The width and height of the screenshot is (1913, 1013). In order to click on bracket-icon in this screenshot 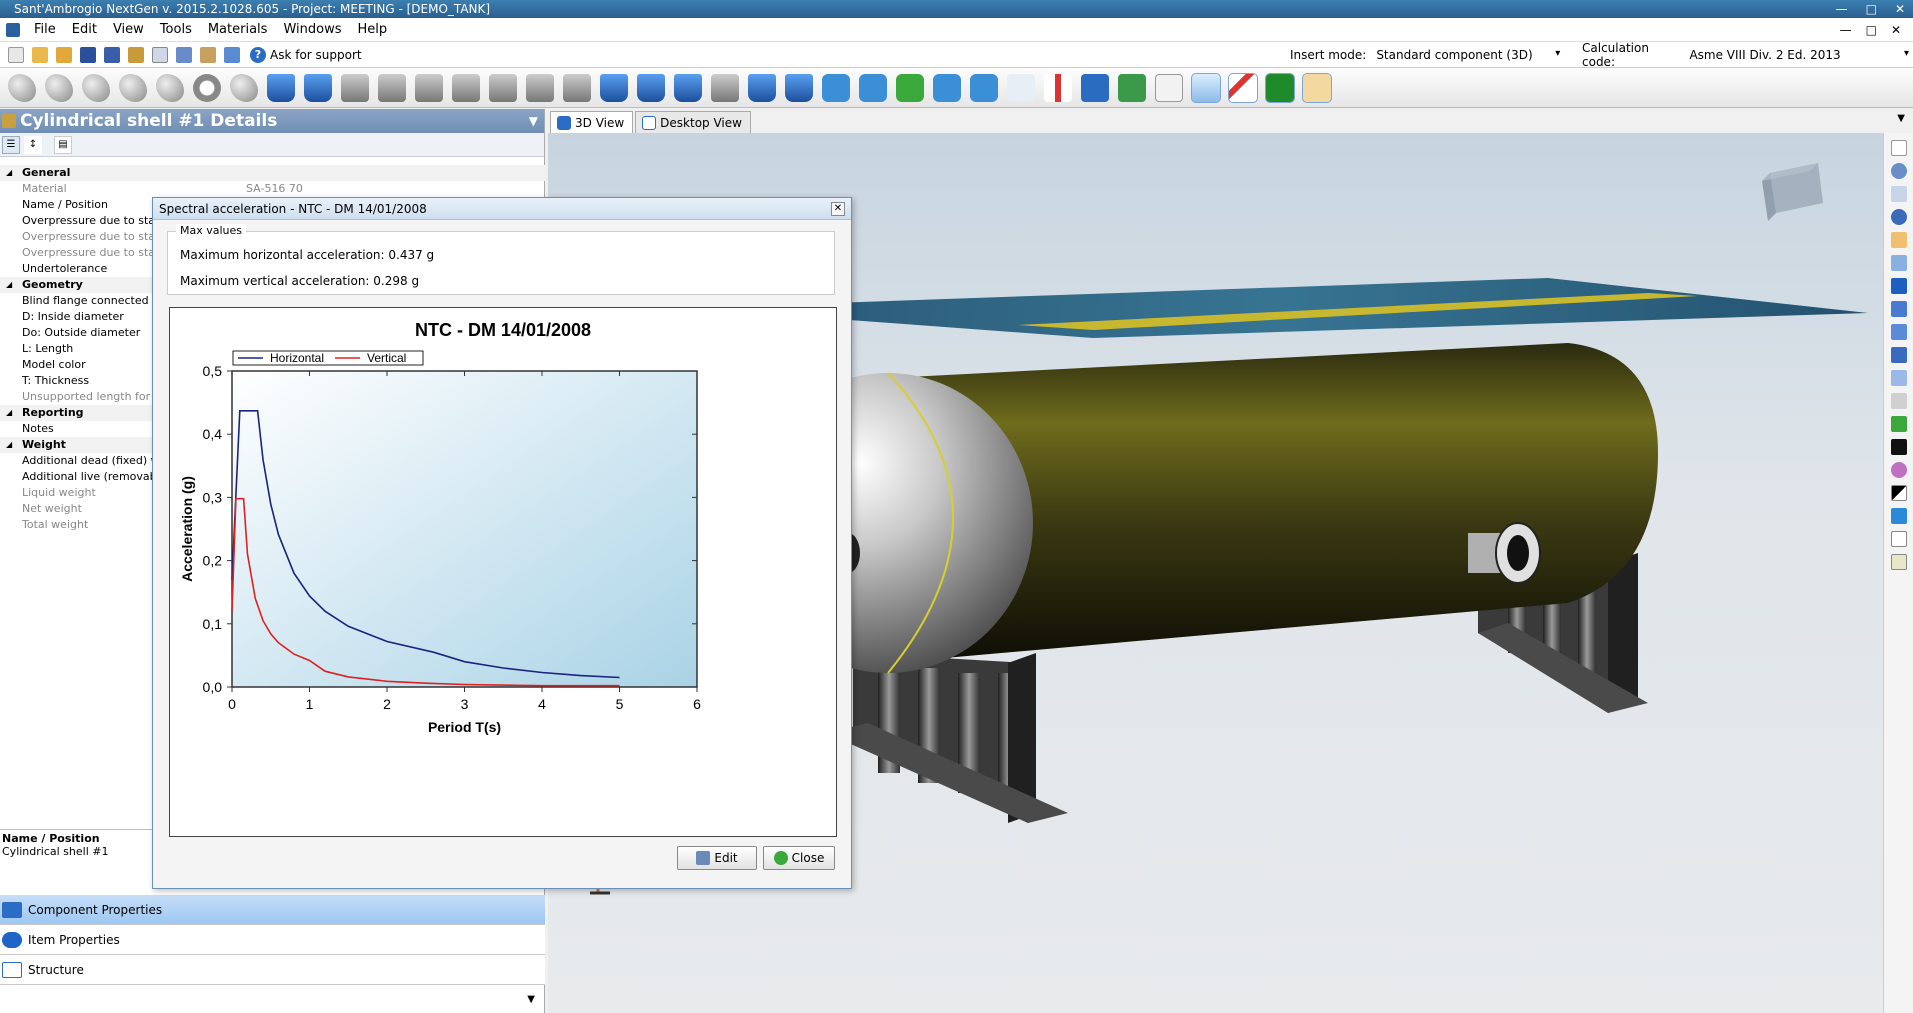, I will do `click(429, 87)`.